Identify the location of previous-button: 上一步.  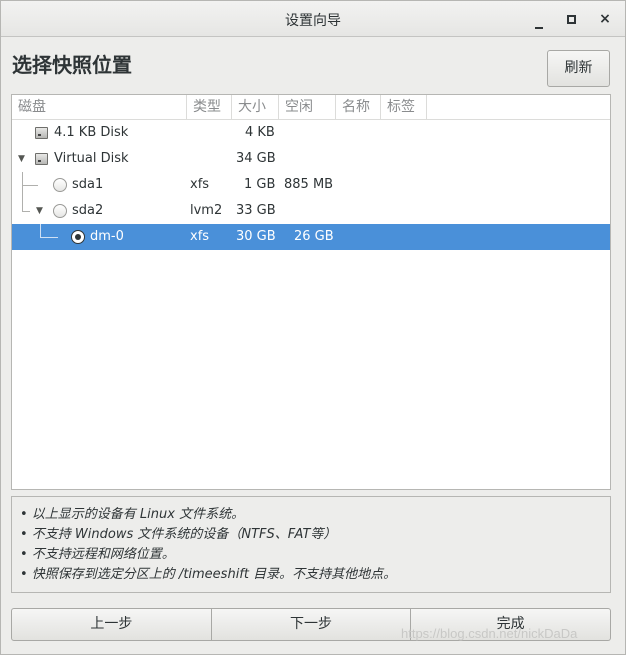
(111, 624).